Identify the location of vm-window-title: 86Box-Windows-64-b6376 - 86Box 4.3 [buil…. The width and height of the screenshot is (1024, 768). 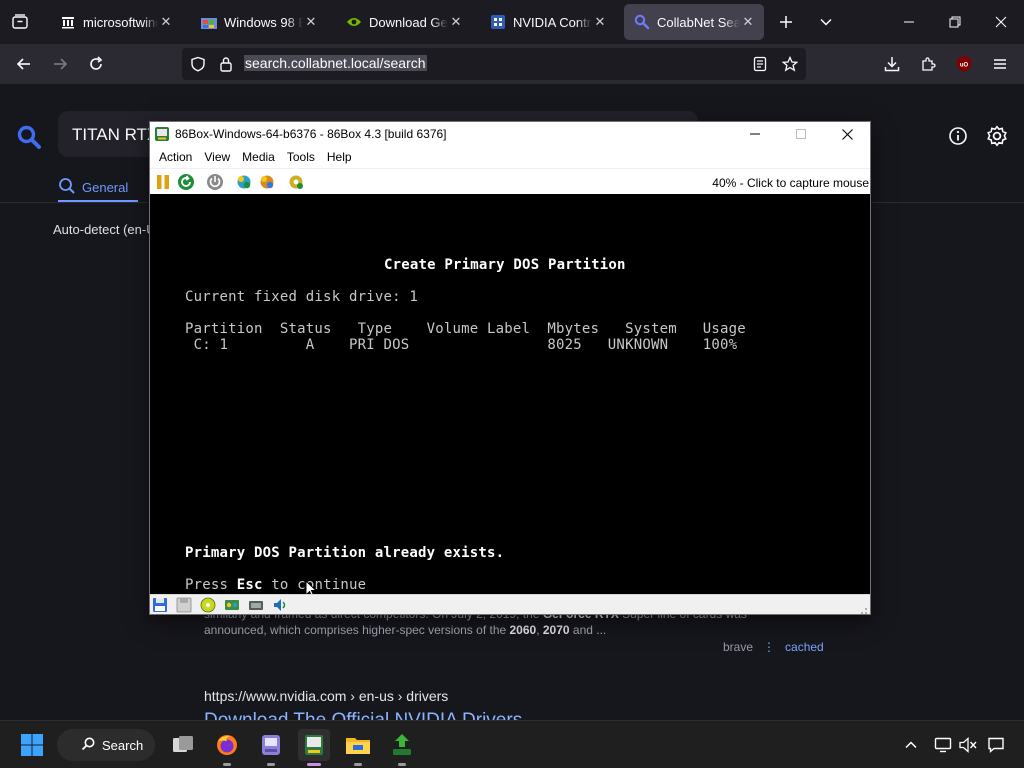
(311, 134).